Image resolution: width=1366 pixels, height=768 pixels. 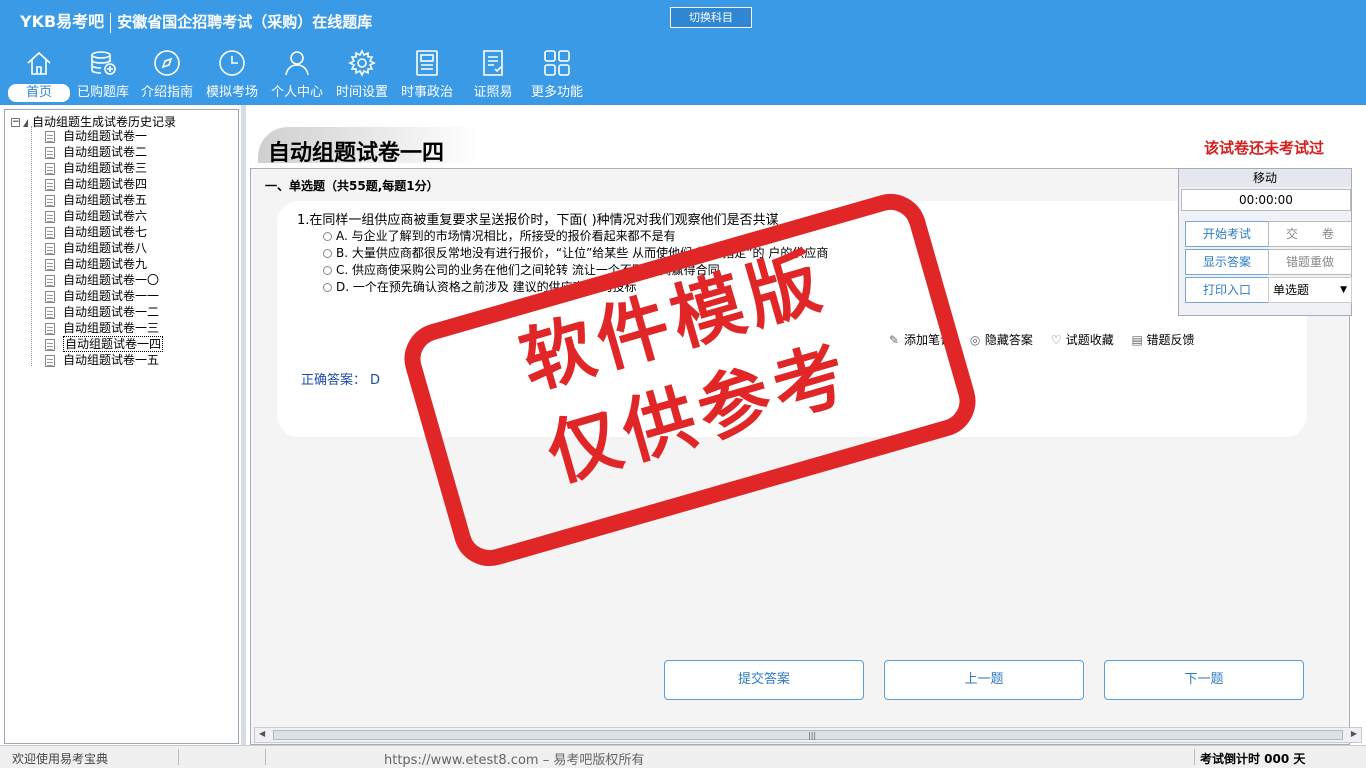 I want to click on grid-icon, so click(x=557, y=63).